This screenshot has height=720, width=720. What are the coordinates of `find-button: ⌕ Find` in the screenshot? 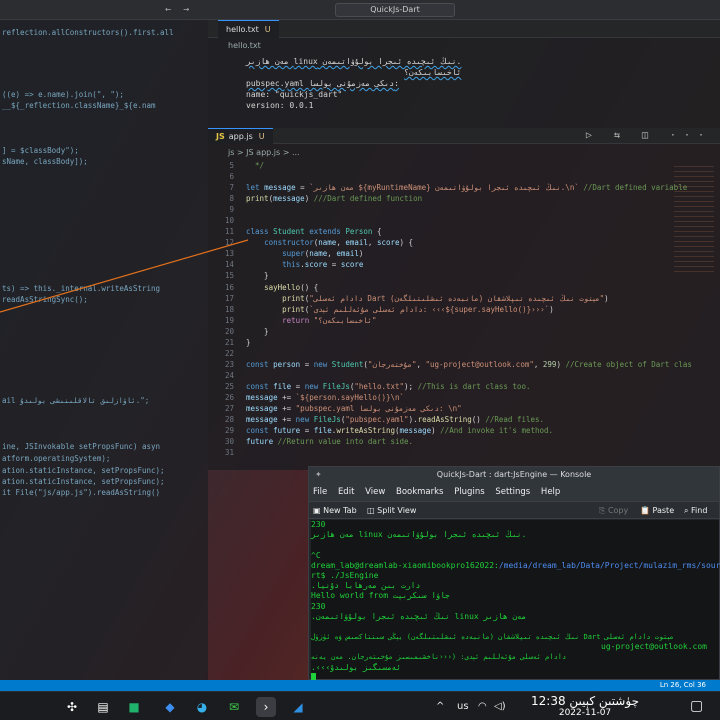 It's located at (695, 511).